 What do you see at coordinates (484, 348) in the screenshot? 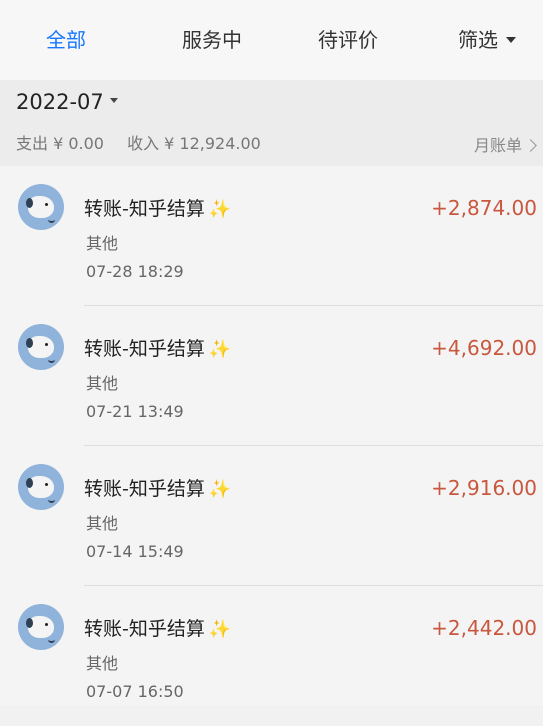
I see `transaction-amount: +4,692.00` at bounding box center [484, 348].